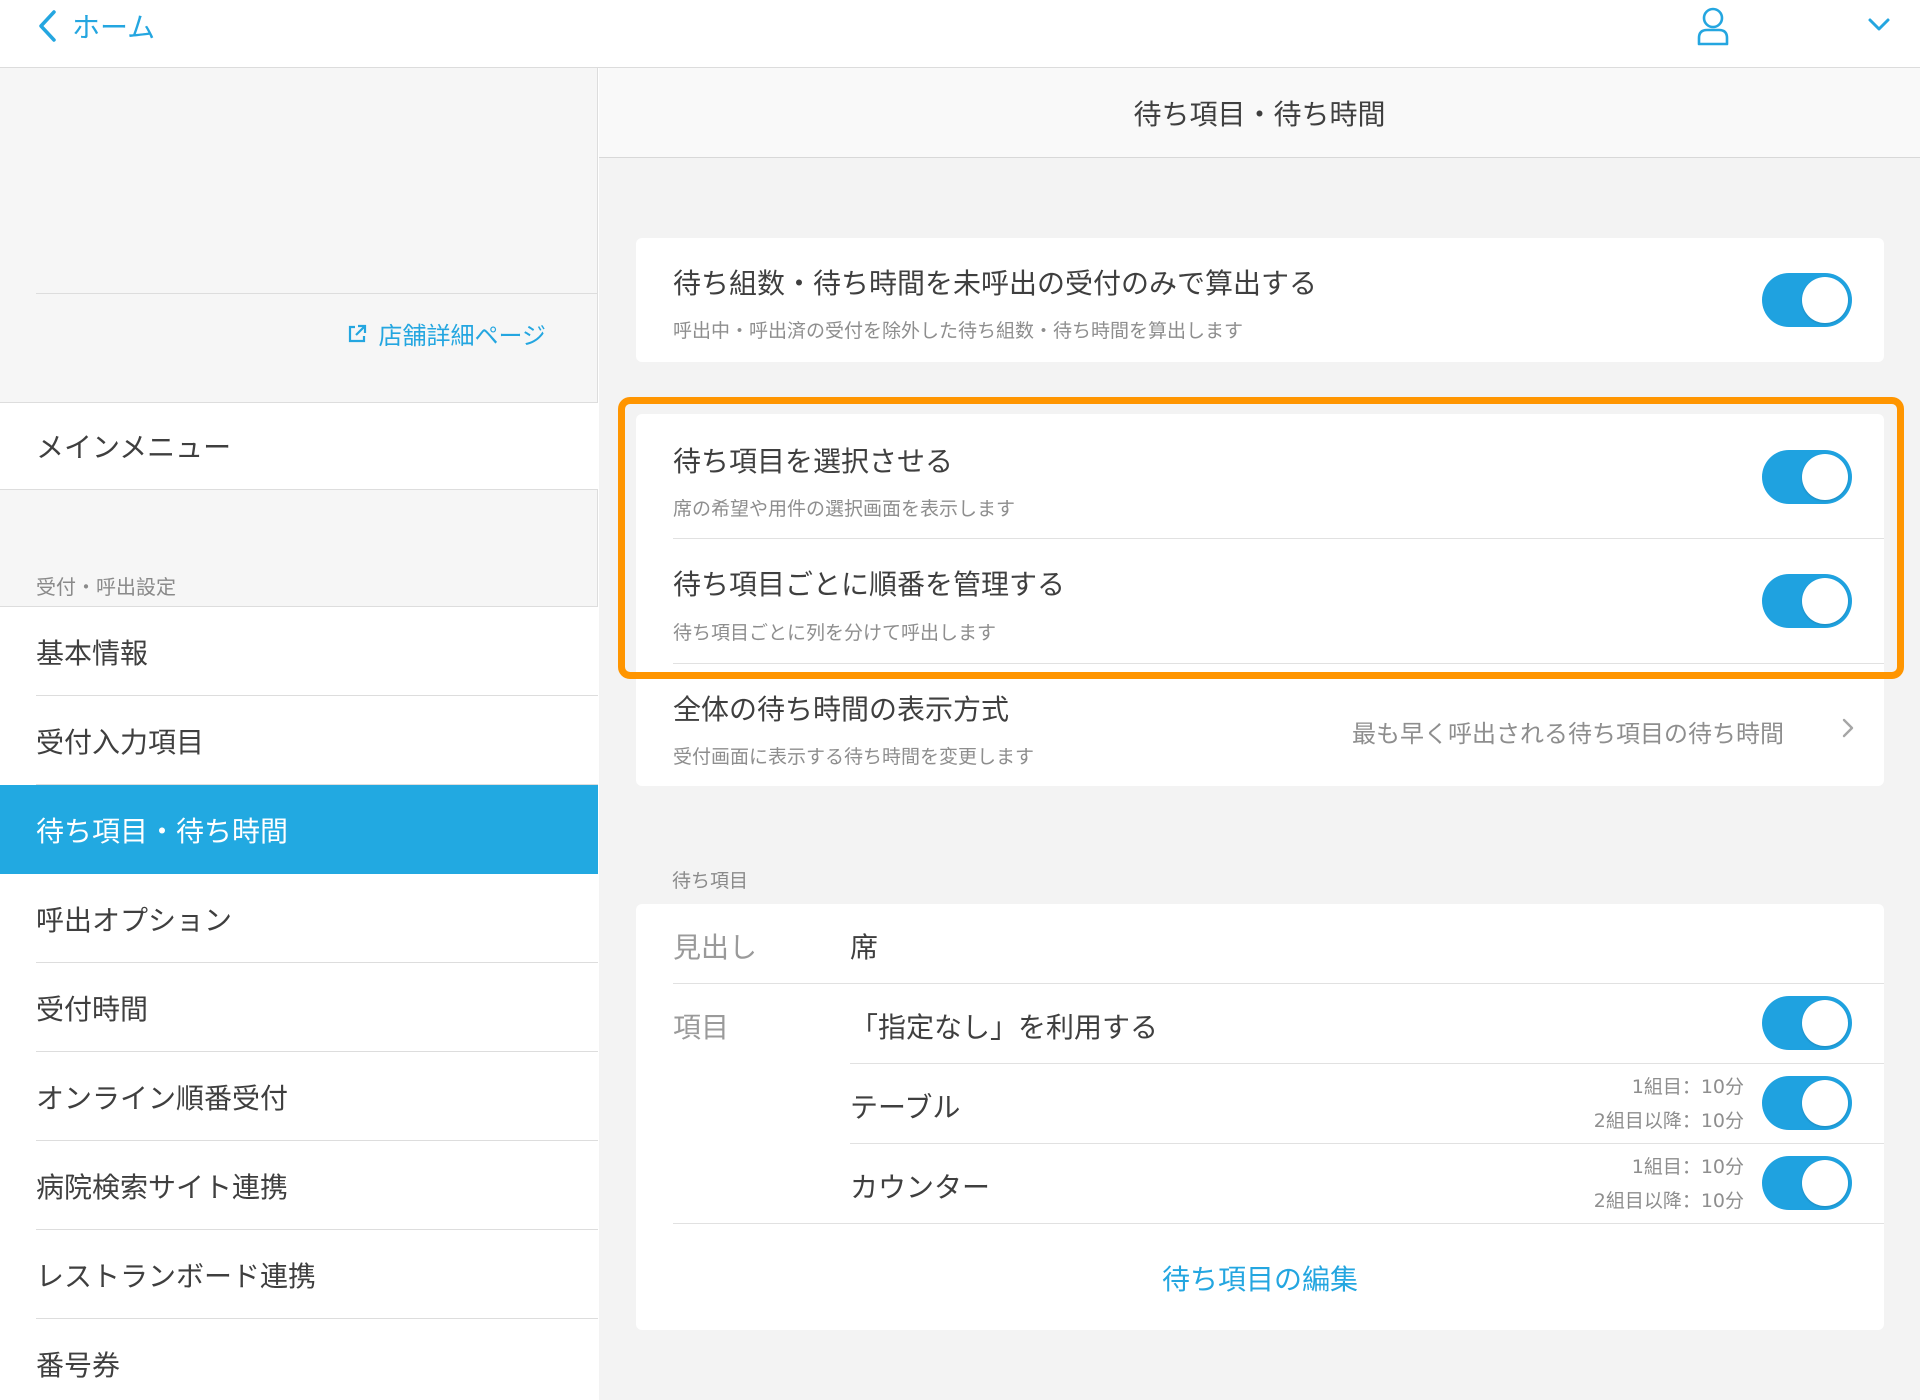 The height and width of the screenshot is (1400, 1920). What do you see at coordinates (114, 27) in the screenshot?
I see `back-label: ホーム` at bounding box center [114, 27].